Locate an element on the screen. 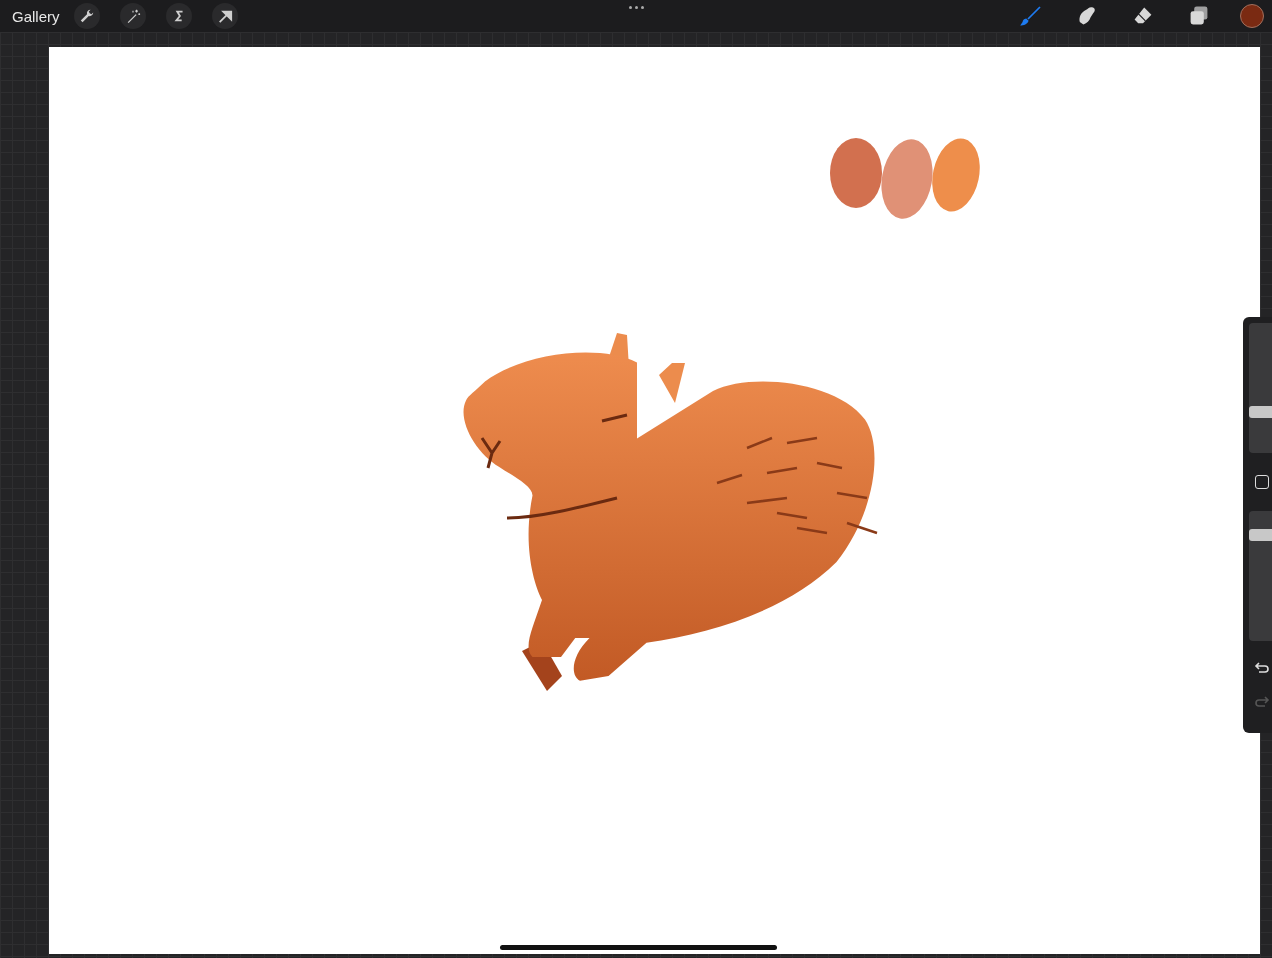 Image resolution: width=1272 pixels, height=958 pixels. brush-size-slider-track is located at coordinates (1260, 388).